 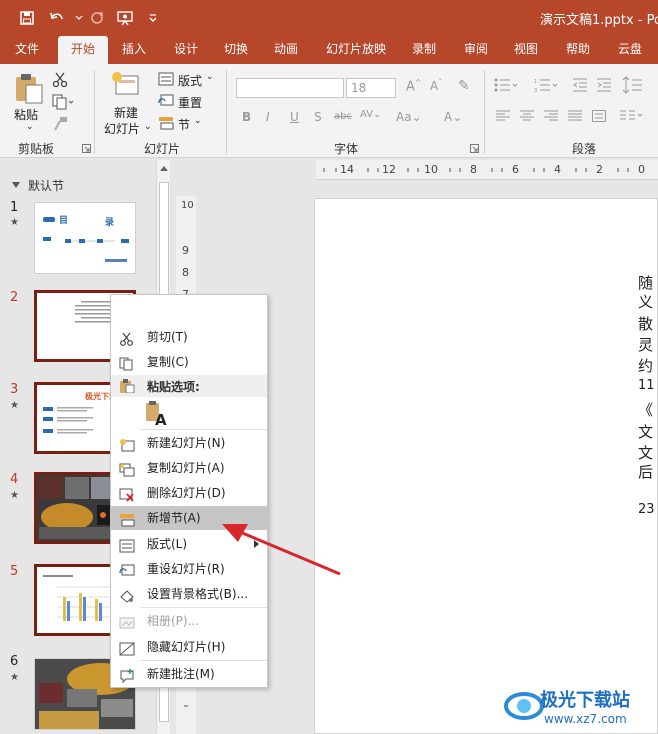 What do you see at coordinates (585, 700) in the screenshot?
I see `watermark-brand: 极光下载站` at bounding box center [585, 700].